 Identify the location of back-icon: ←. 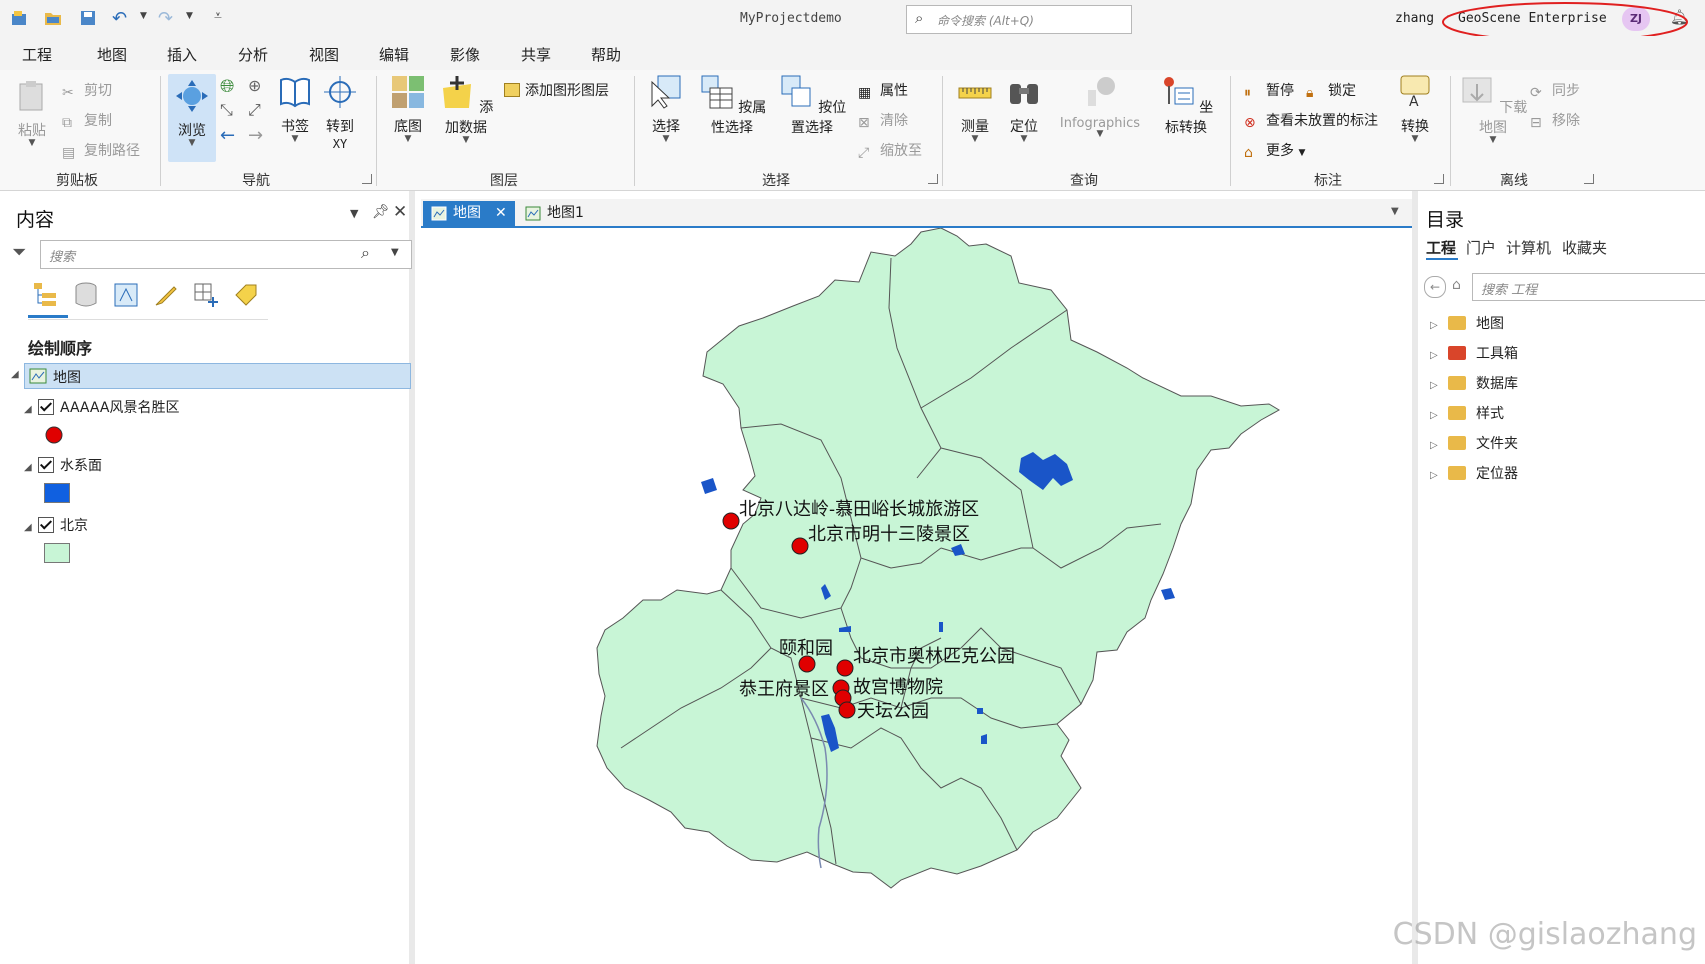
(1435, 287).